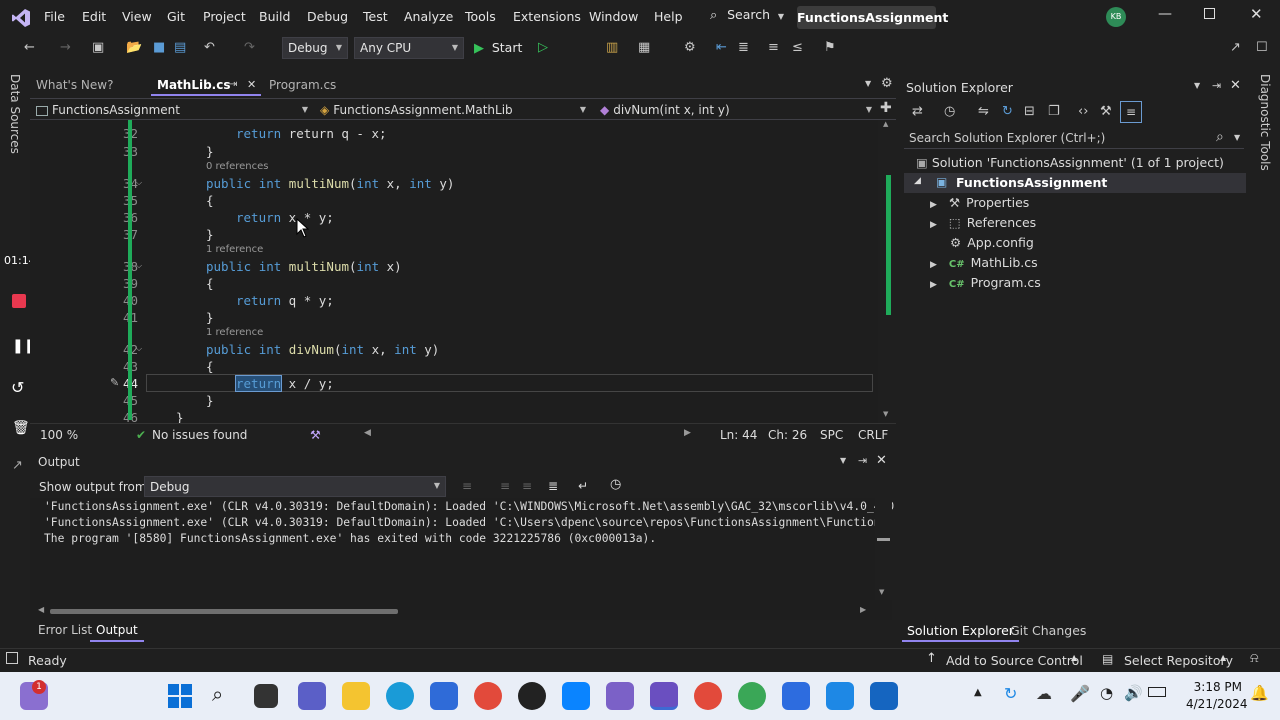  Describe the element at coordinates (315, 48) in the screenshot. I see `config-dropdown: Debug ▼` at that location.